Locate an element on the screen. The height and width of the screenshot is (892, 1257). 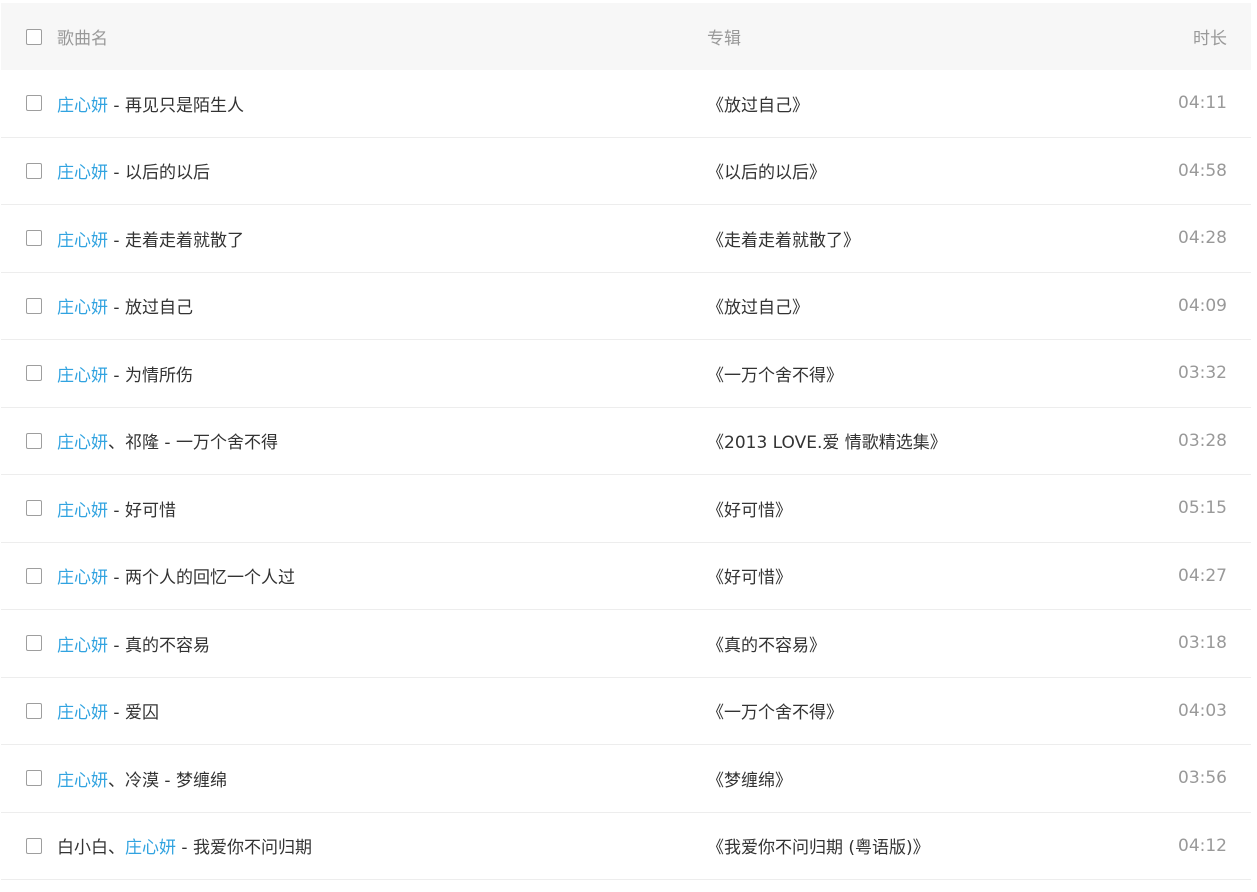
table-row: 白小白、庄心妍 - 我爱你不问归期 《我爱你不问归期 (粤语版)》 04:12 is located at coordinates (626, 846).